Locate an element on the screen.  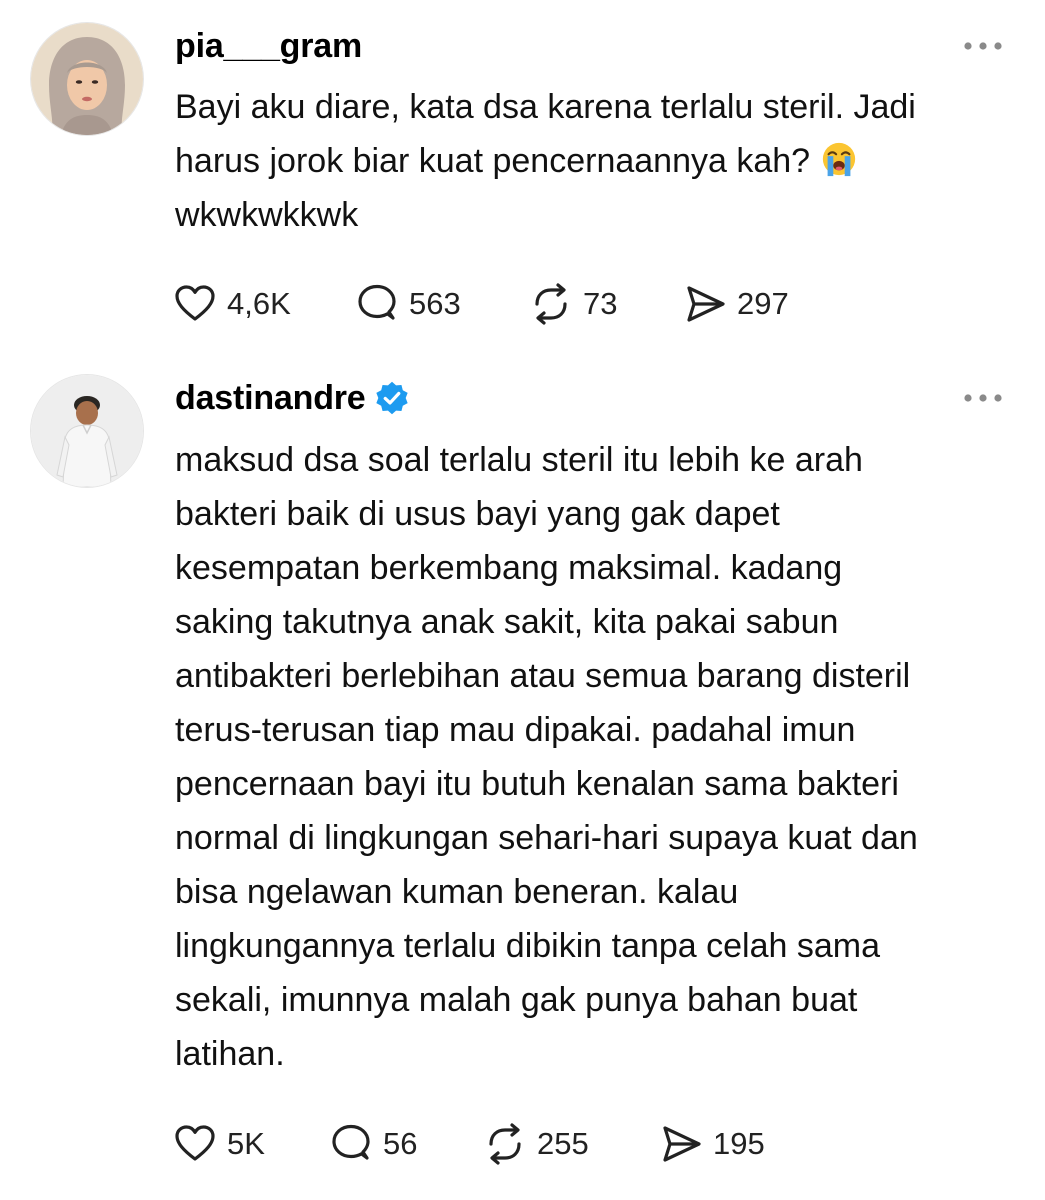
share-count: 195 is located at coordinates (739, 1143).